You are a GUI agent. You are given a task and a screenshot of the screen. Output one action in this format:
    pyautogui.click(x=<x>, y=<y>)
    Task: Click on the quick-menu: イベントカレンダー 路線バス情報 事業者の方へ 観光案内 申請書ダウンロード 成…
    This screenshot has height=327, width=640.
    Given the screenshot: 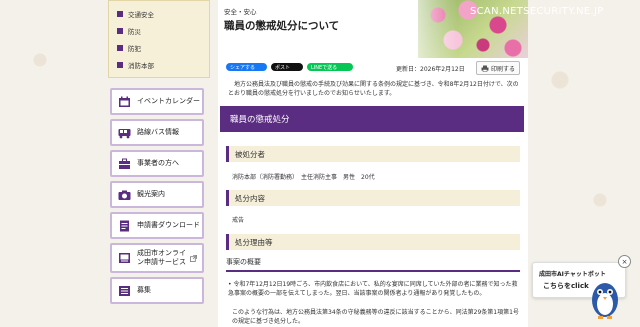 What is the action you would take?
    pyautogui.click(x=157, y=198)
    